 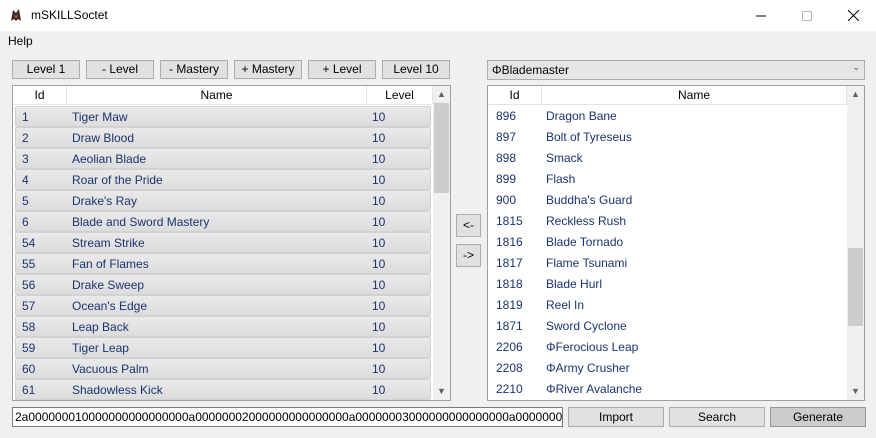 What do you see at coordinates (223, 221) in the screenshot?
I see `table-row: 6 Blade and Sword Mastery 10` at bounding box center [223, 221].